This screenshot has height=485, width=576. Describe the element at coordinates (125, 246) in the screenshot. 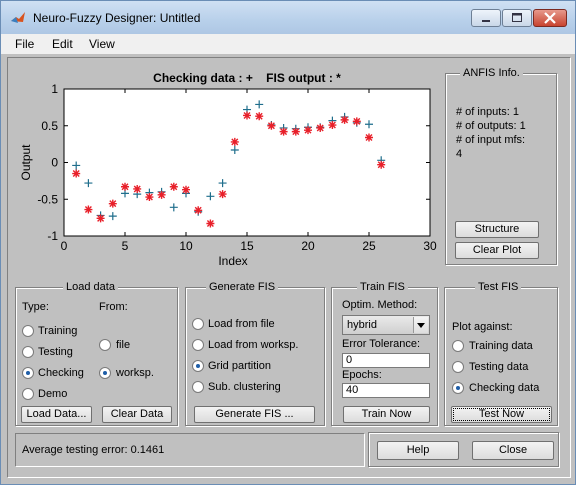

I see `x-tick-label: 5` at that location.